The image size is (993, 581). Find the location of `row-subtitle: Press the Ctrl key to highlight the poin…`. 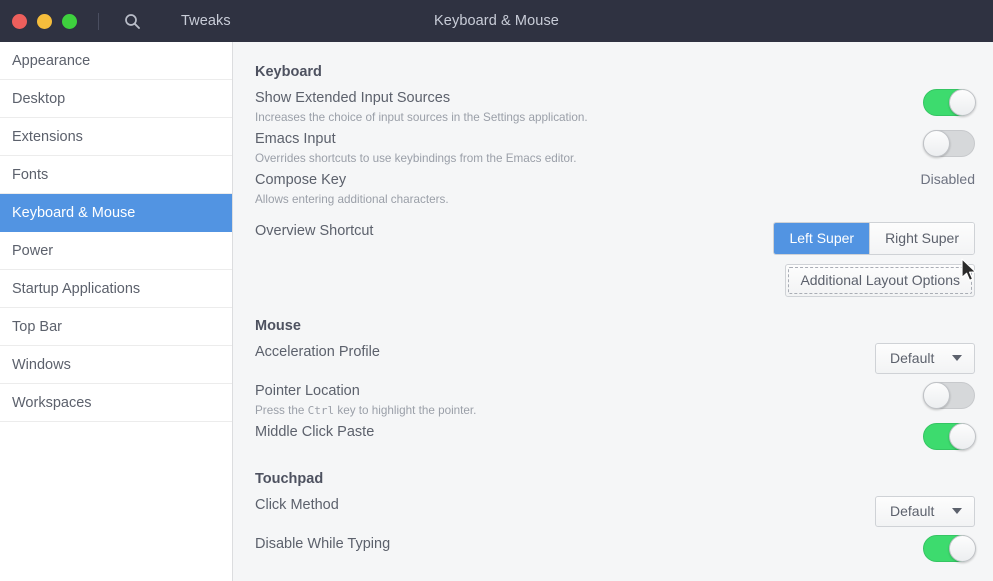

row-subtitle: Press the Ctrl key to highlight the poin… is located at coordinates (365, 410).